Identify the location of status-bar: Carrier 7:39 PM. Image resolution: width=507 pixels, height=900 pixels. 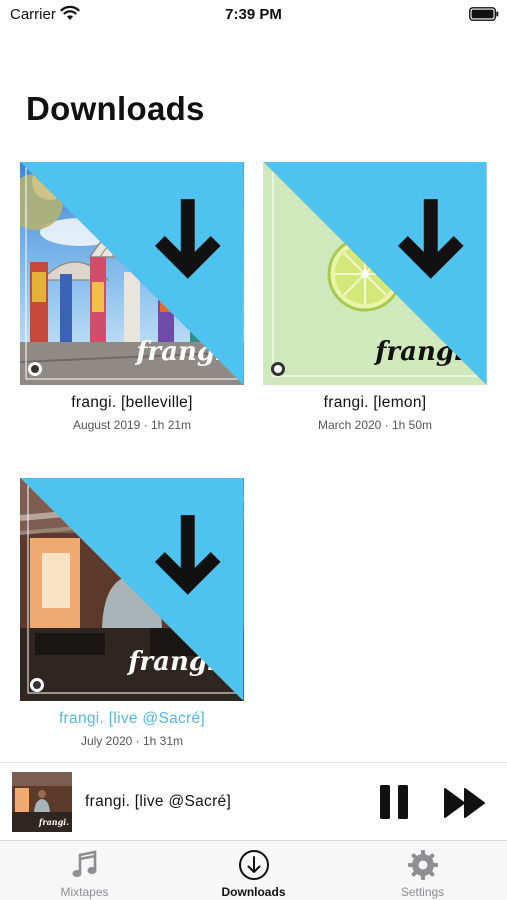
(253, 15).